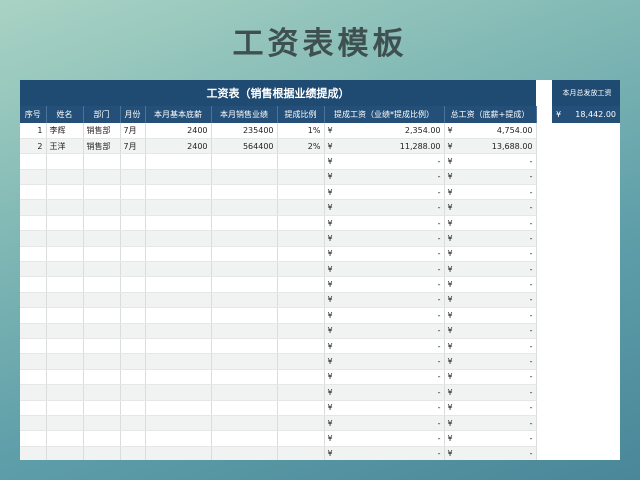 This screenshot has height=480, width=640. Describe the element at coordinates (586, 114) in the screenshot. I see `summary-value: ¥ 18,442.00` at that location.